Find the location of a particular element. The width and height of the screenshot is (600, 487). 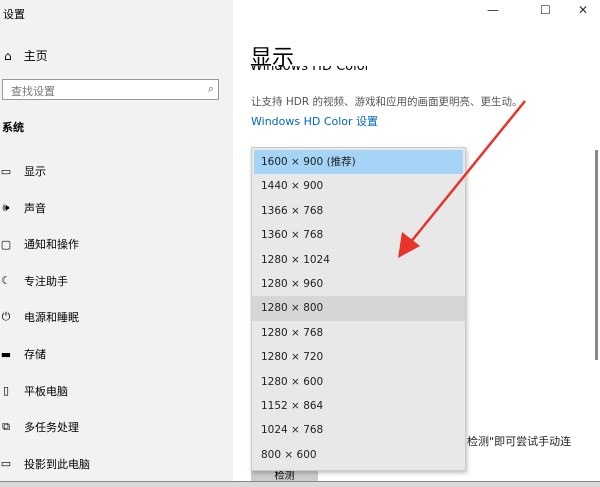

window-bottom-edge is located at coordinates (300, 484).